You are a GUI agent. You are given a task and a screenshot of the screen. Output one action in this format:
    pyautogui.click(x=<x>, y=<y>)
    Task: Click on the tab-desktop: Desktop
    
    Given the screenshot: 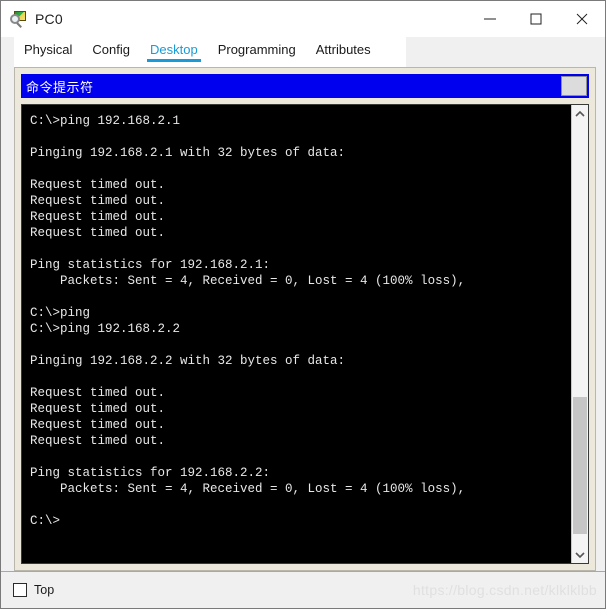 What is the action you would take?
    pyautogui.click(x=174, y=49)
    